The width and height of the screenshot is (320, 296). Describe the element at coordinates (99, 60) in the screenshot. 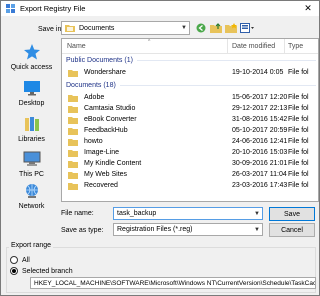

I see `group-title: Public Documents (1)` at that location.